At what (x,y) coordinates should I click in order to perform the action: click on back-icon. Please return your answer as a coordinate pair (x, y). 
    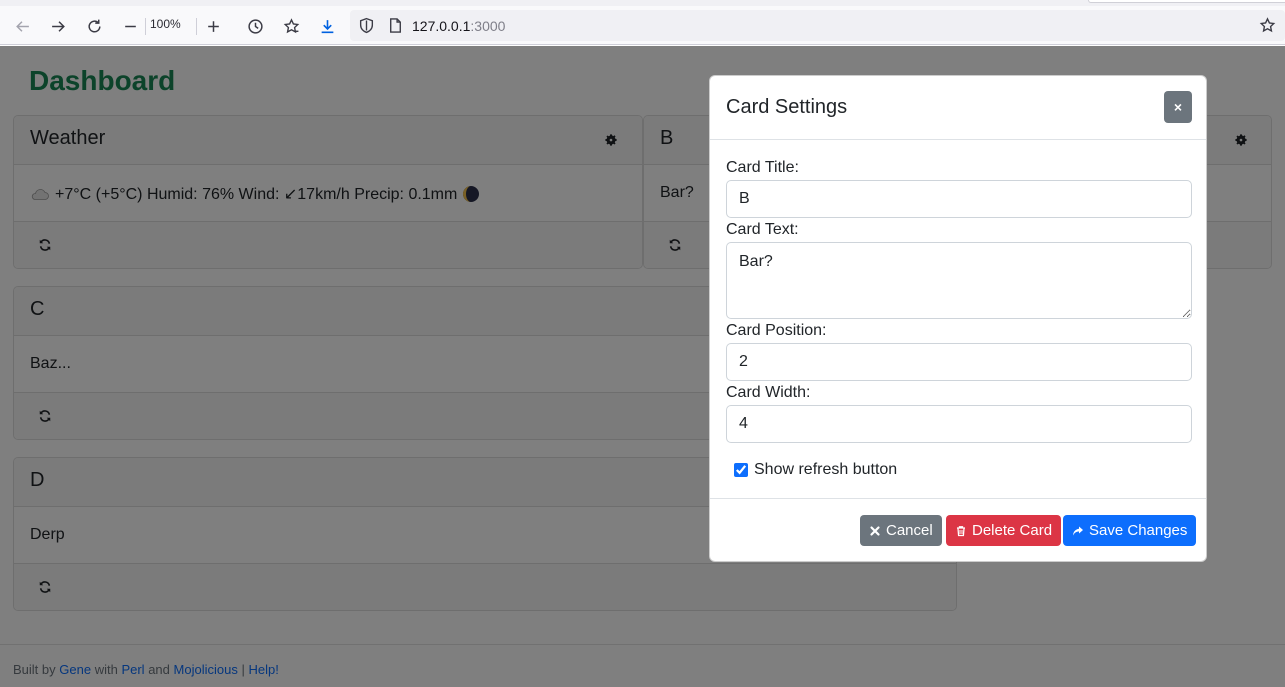
    Looking at the image, I should click on (22, 26).